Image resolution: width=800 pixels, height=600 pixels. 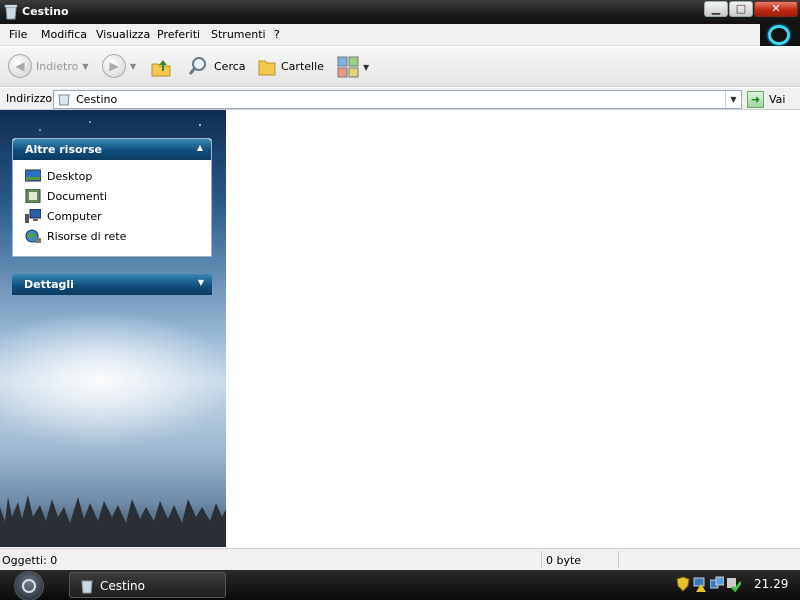 I want to click on status-size: 0 byte, so click(x=564, y=560).